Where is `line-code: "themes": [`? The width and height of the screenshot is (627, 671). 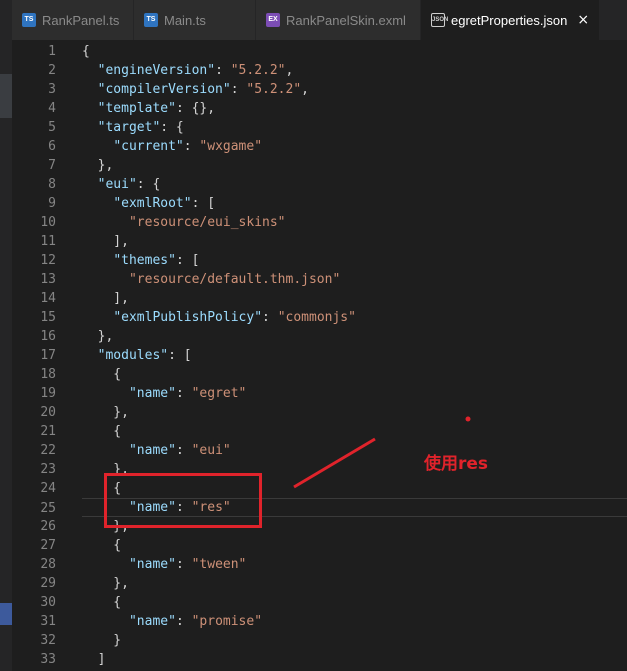
line-code: "themes": [ is located at coordinates (140, 260).